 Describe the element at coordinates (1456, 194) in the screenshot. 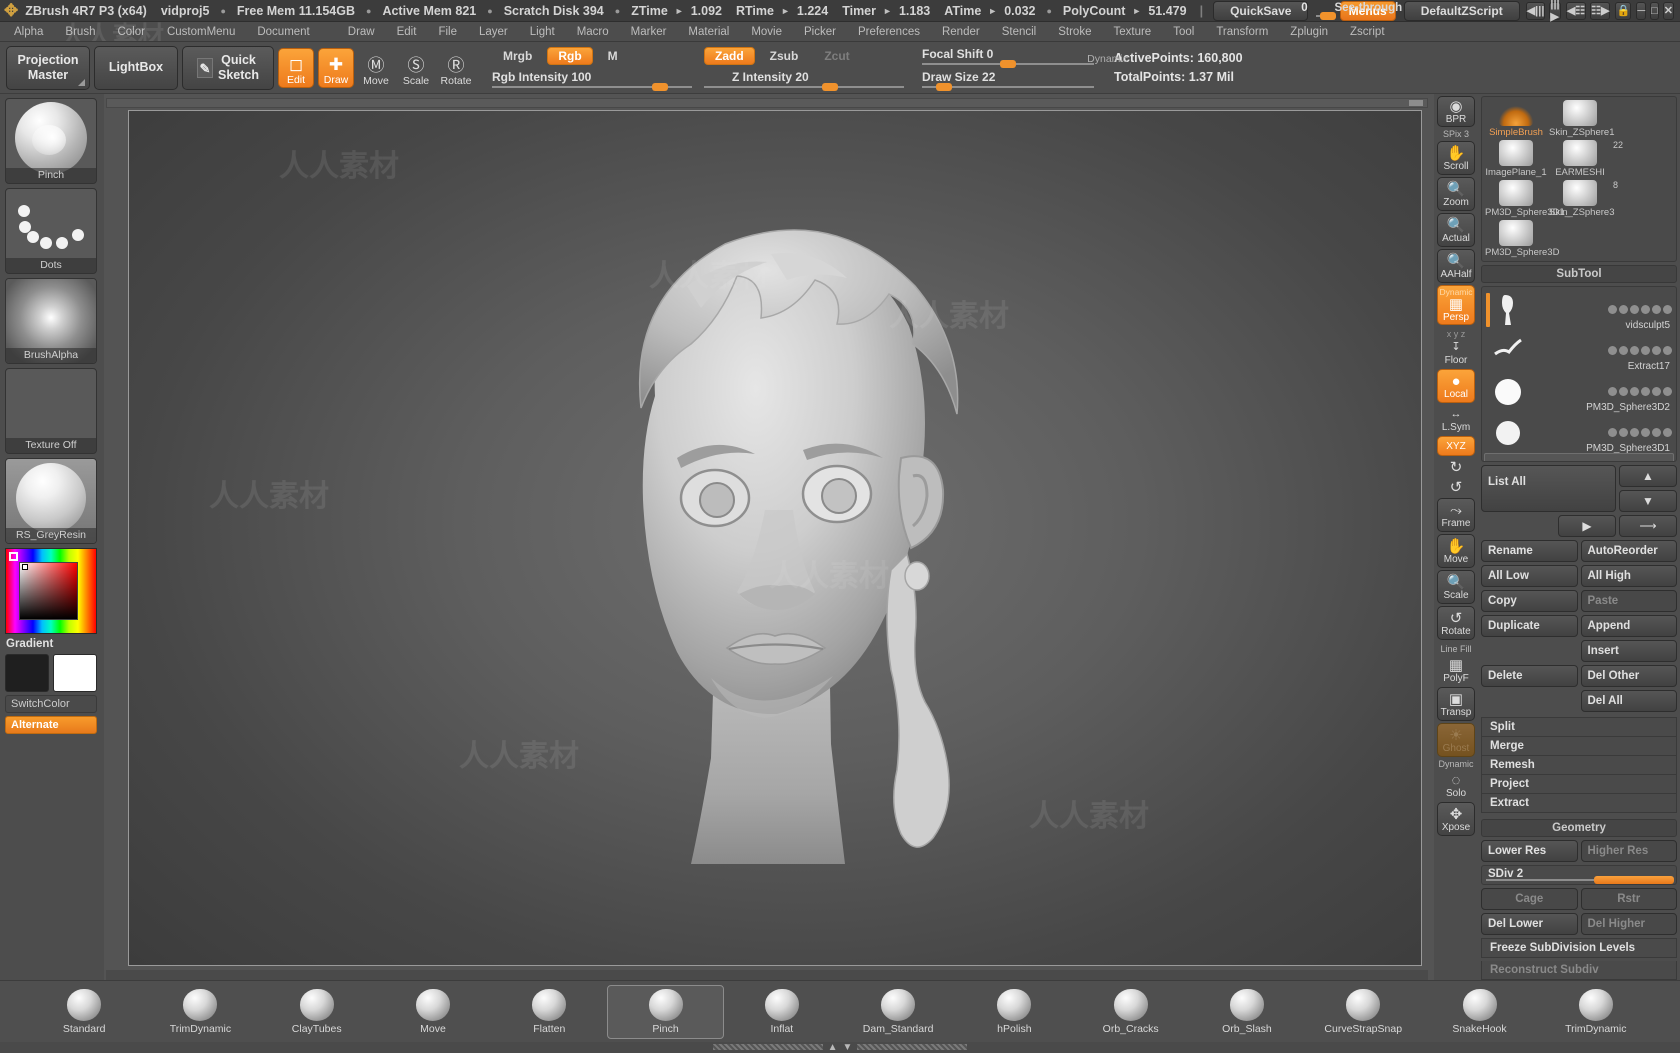

I see `zoom-button: 🔍 Zoom` at that location.